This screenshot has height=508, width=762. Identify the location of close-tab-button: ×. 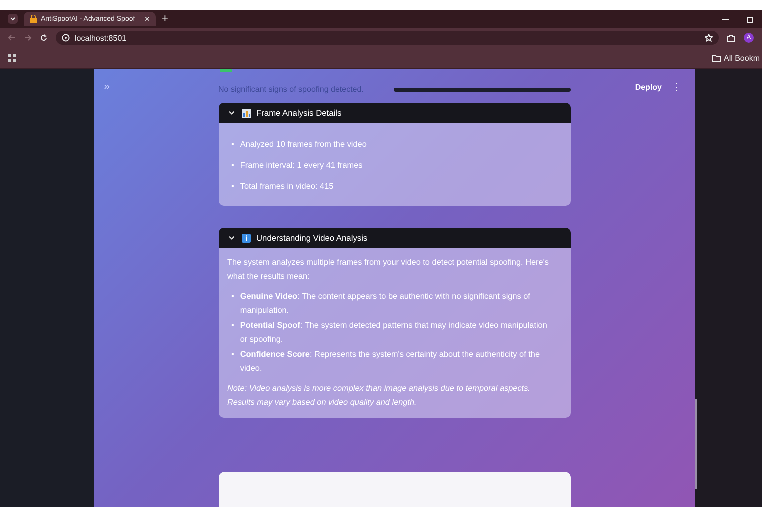
(147, 19).